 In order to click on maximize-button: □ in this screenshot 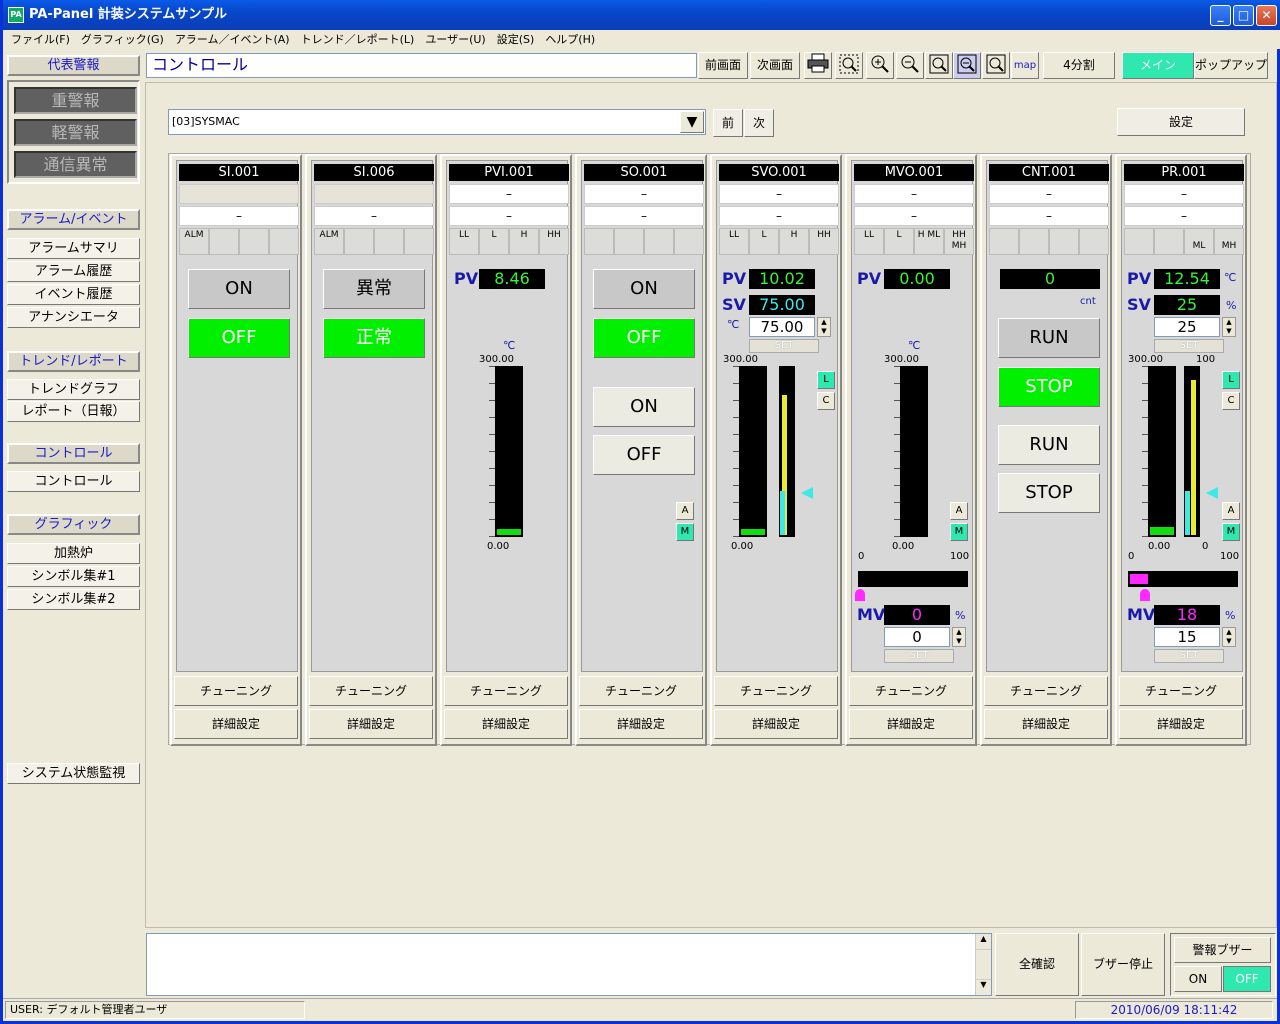, I will do `click(1243, 15)`.